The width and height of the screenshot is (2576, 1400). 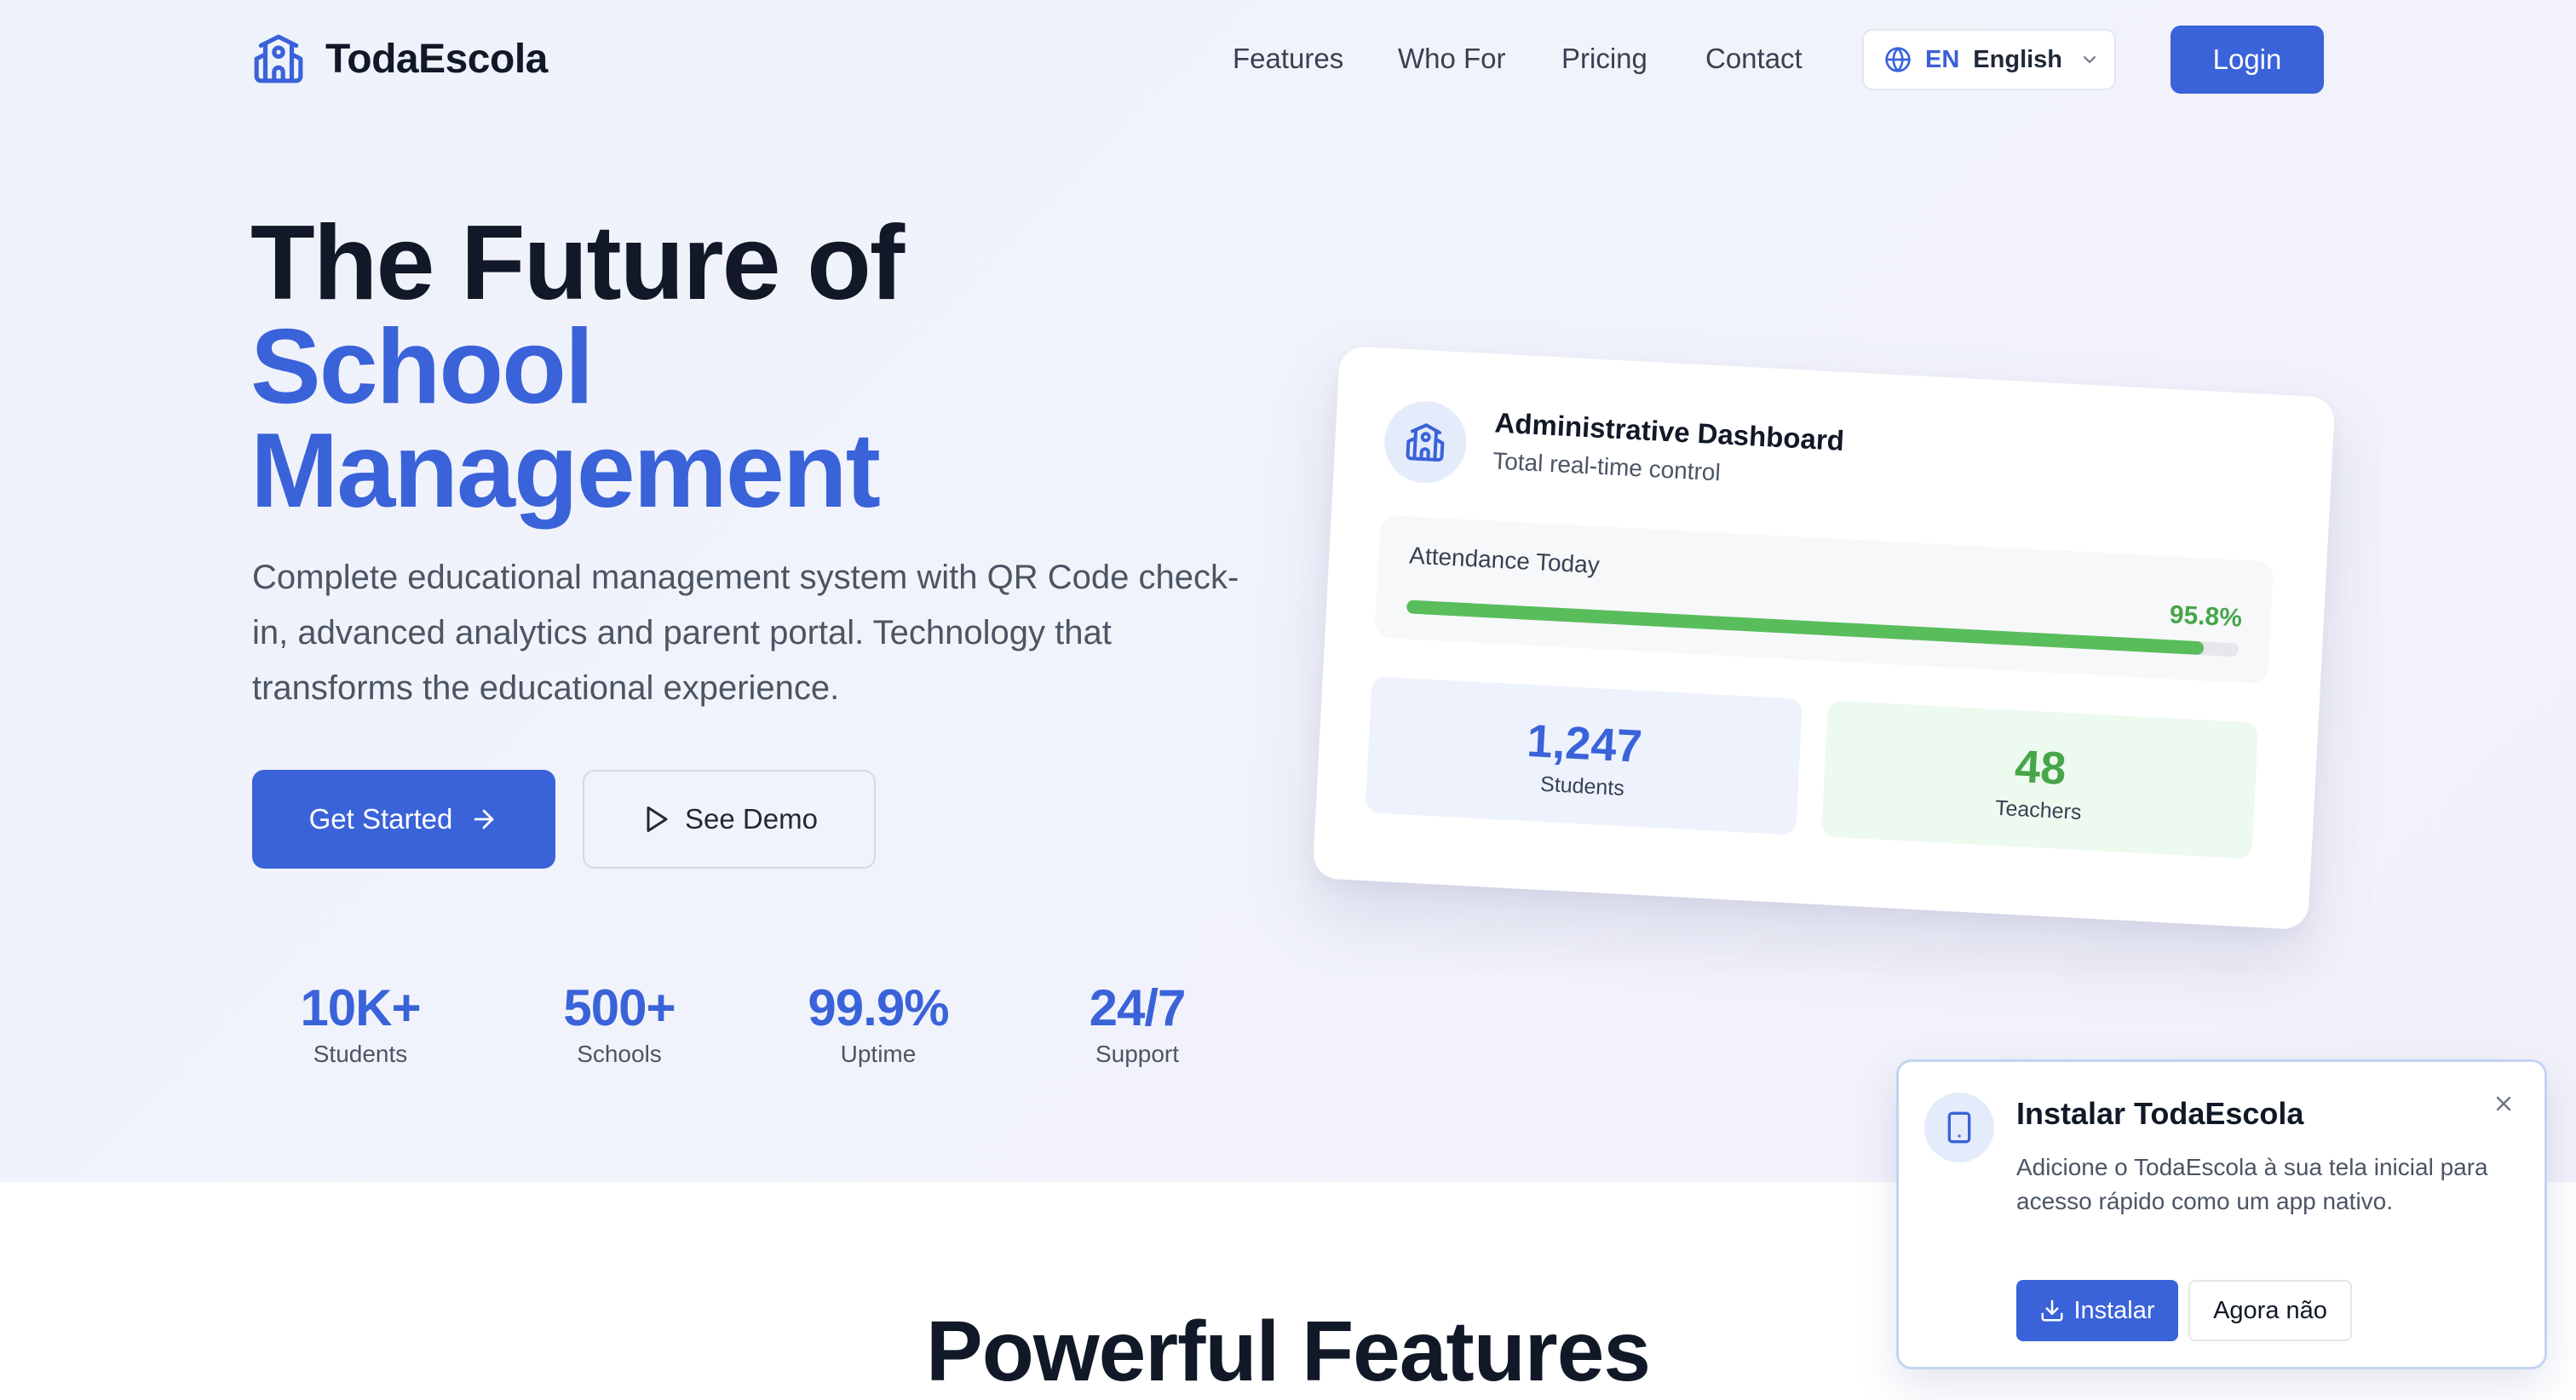 I want to click on stat-label: Students, so click(x=360, y=1054).